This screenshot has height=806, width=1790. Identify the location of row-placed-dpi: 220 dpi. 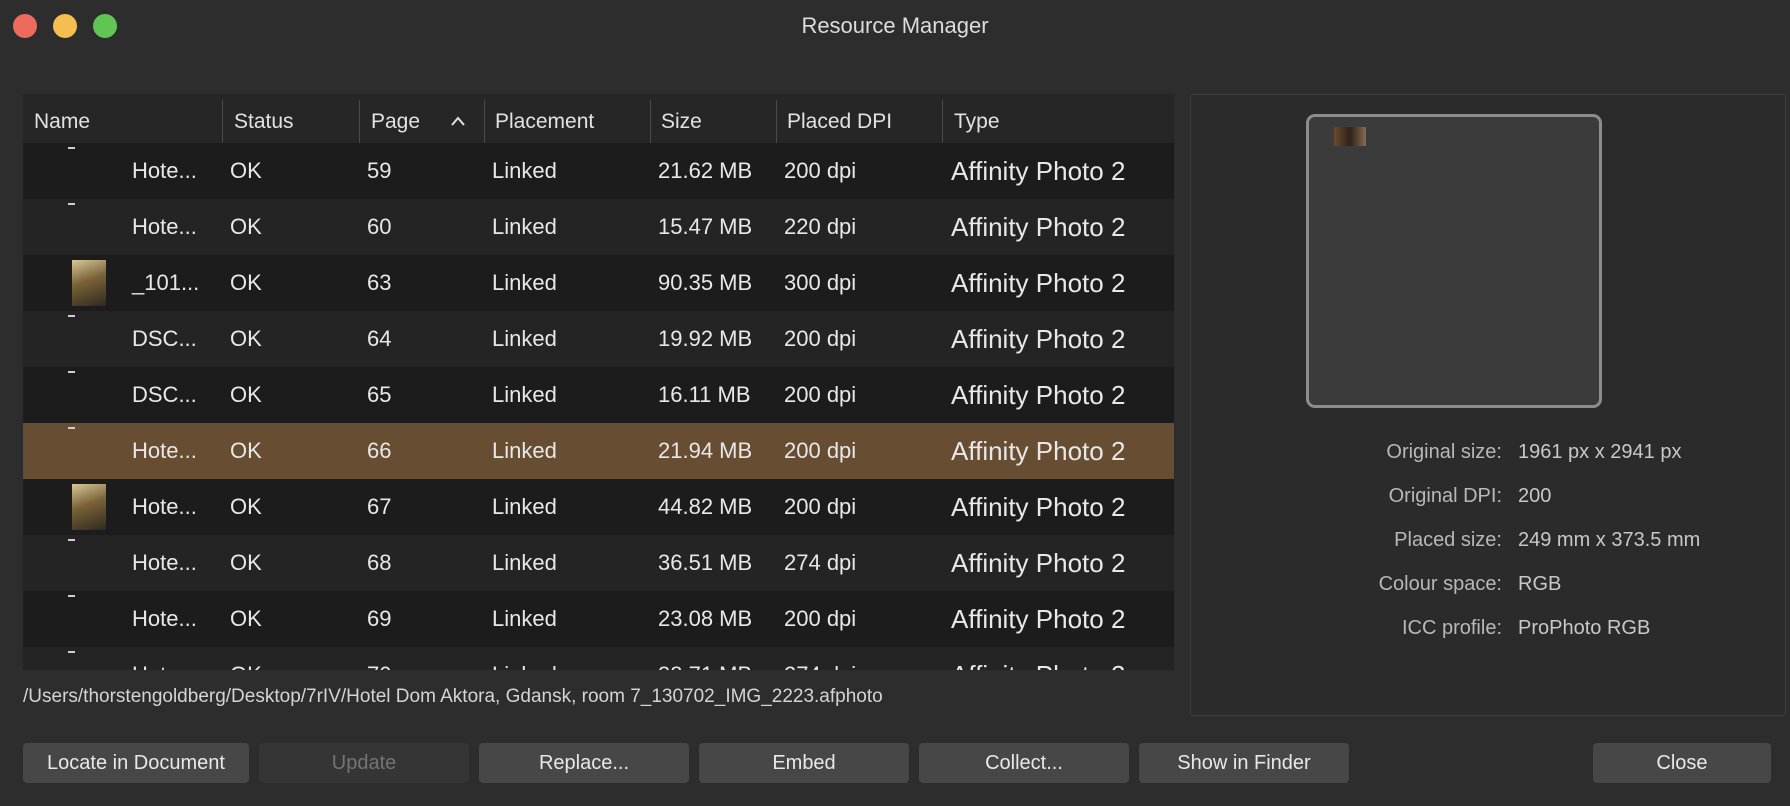
(820, 226).